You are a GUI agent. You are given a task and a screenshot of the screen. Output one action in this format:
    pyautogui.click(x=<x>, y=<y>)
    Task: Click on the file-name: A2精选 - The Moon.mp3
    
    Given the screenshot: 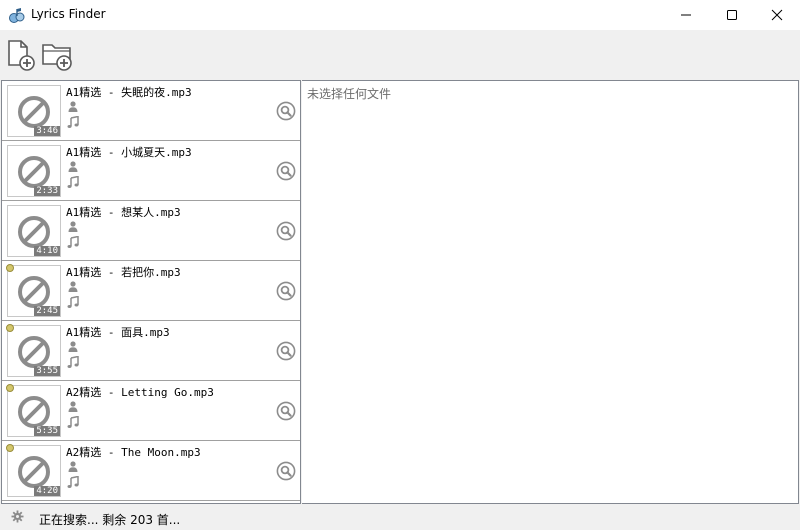 What is the action you would take?
    pyautogui.click(x=133, y=452)
    